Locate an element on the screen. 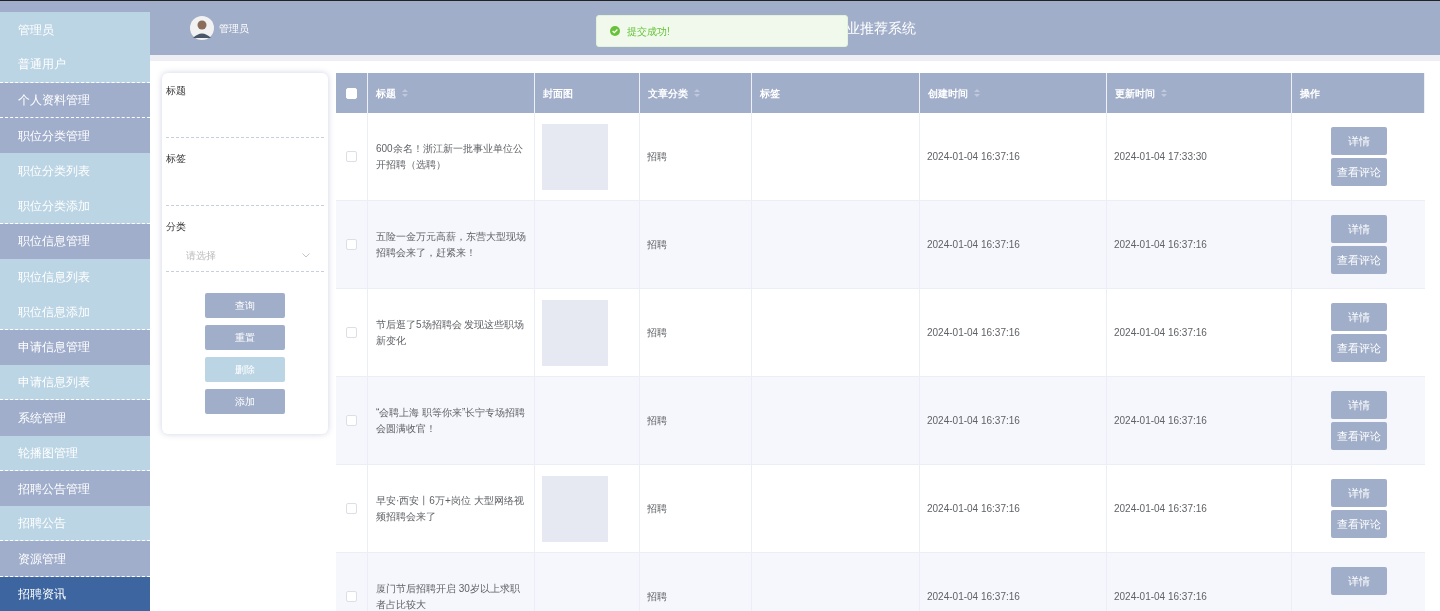  sidebar-item: 普通用户 is located at coordinates (75, 65).